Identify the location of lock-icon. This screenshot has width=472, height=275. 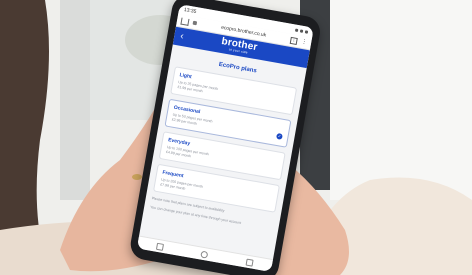
(195, 23).